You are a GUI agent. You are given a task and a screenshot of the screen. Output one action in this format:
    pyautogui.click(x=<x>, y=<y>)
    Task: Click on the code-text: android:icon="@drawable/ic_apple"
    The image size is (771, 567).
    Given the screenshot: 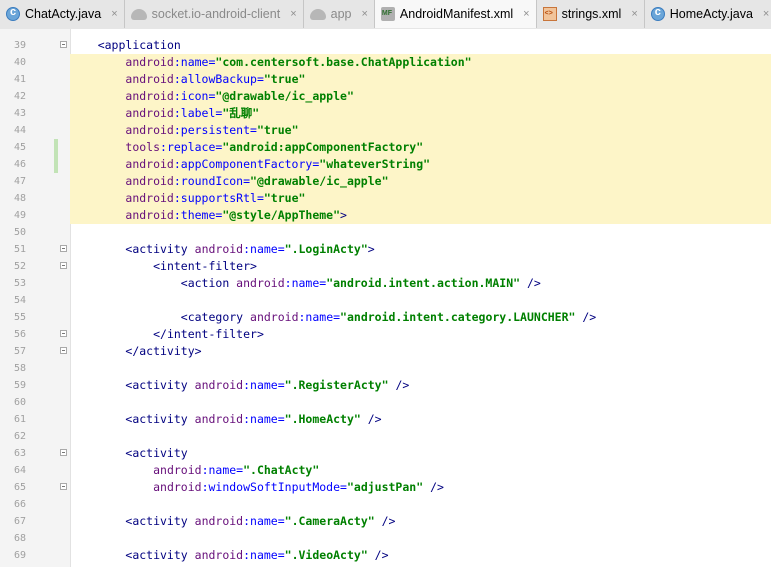 What is the action you would take?
    pyautogui.click(x=420, y=96)
    